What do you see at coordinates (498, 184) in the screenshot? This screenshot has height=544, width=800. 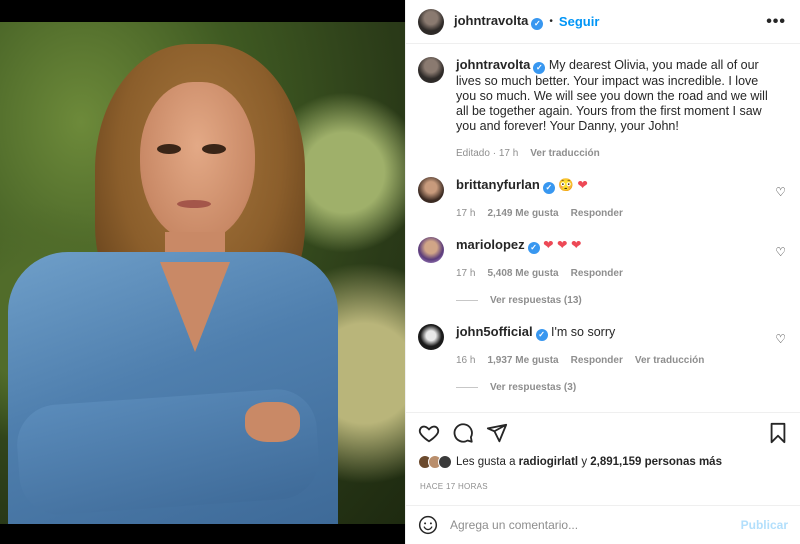 I see `commenter-username: brittanyfurlan` at bounding box center [498, 184].